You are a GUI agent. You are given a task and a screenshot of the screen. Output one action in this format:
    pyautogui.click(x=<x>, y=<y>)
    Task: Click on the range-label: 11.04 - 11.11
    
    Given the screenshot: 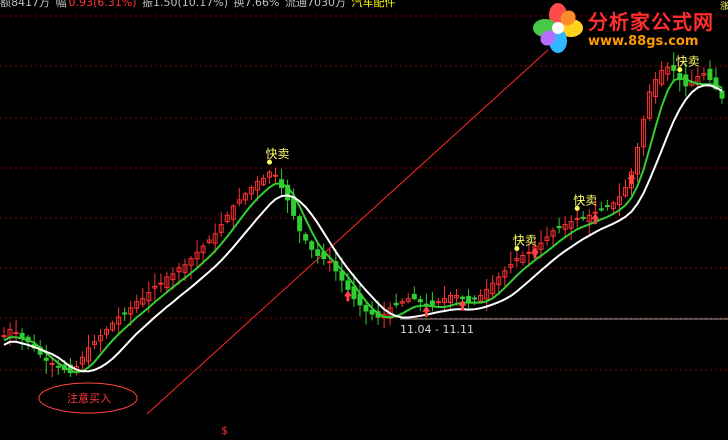 What is the action you would take?
    pyautogui.click(x=437, y=329)
    